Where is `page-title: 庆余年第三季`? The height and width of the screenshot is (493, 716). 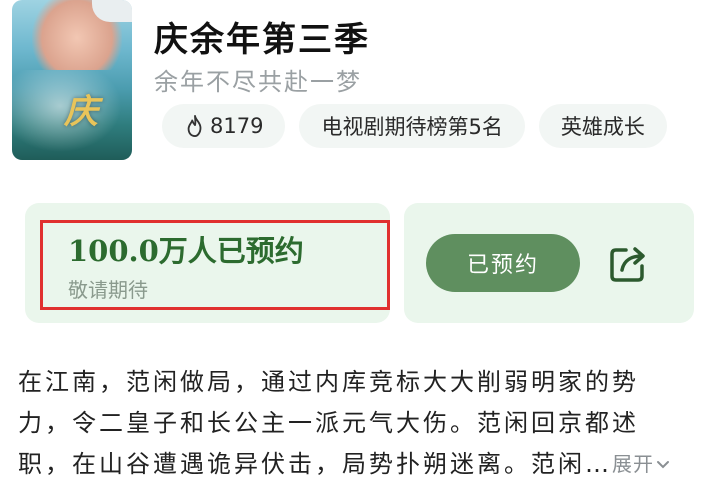
page-title: 庆余年第三季 is located at coordinates (262, 40).